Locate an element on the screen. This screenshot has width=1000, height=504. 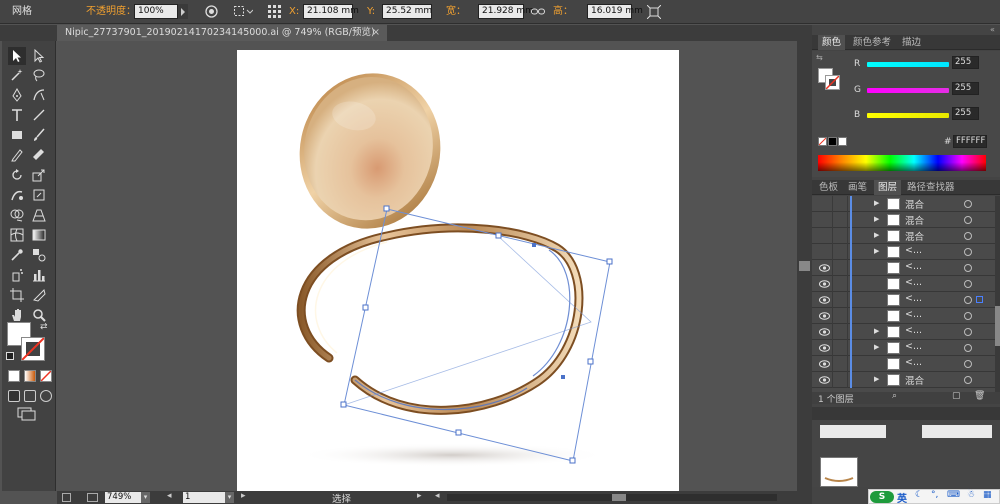
layer-row: ▶ 混合 is located at coordinates (903, 380).